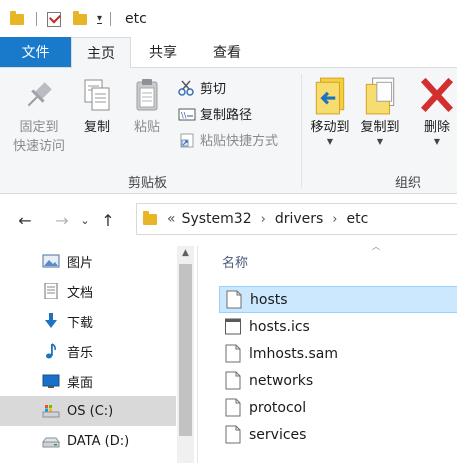 This screenshot has height=463, width=457. What do you see at coordinates (197, 354) in the screenshot?
I see `pane-divider` at bounding box center [197, 354].